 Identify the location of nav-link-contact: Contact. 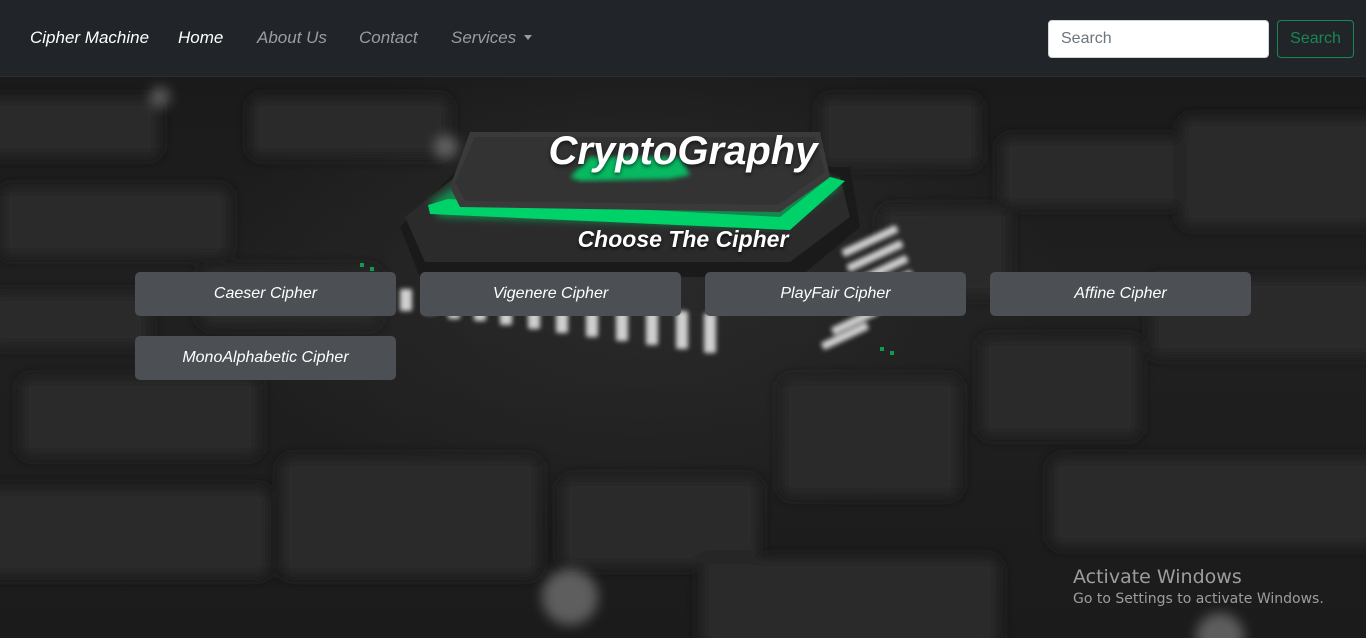
(388, 38).